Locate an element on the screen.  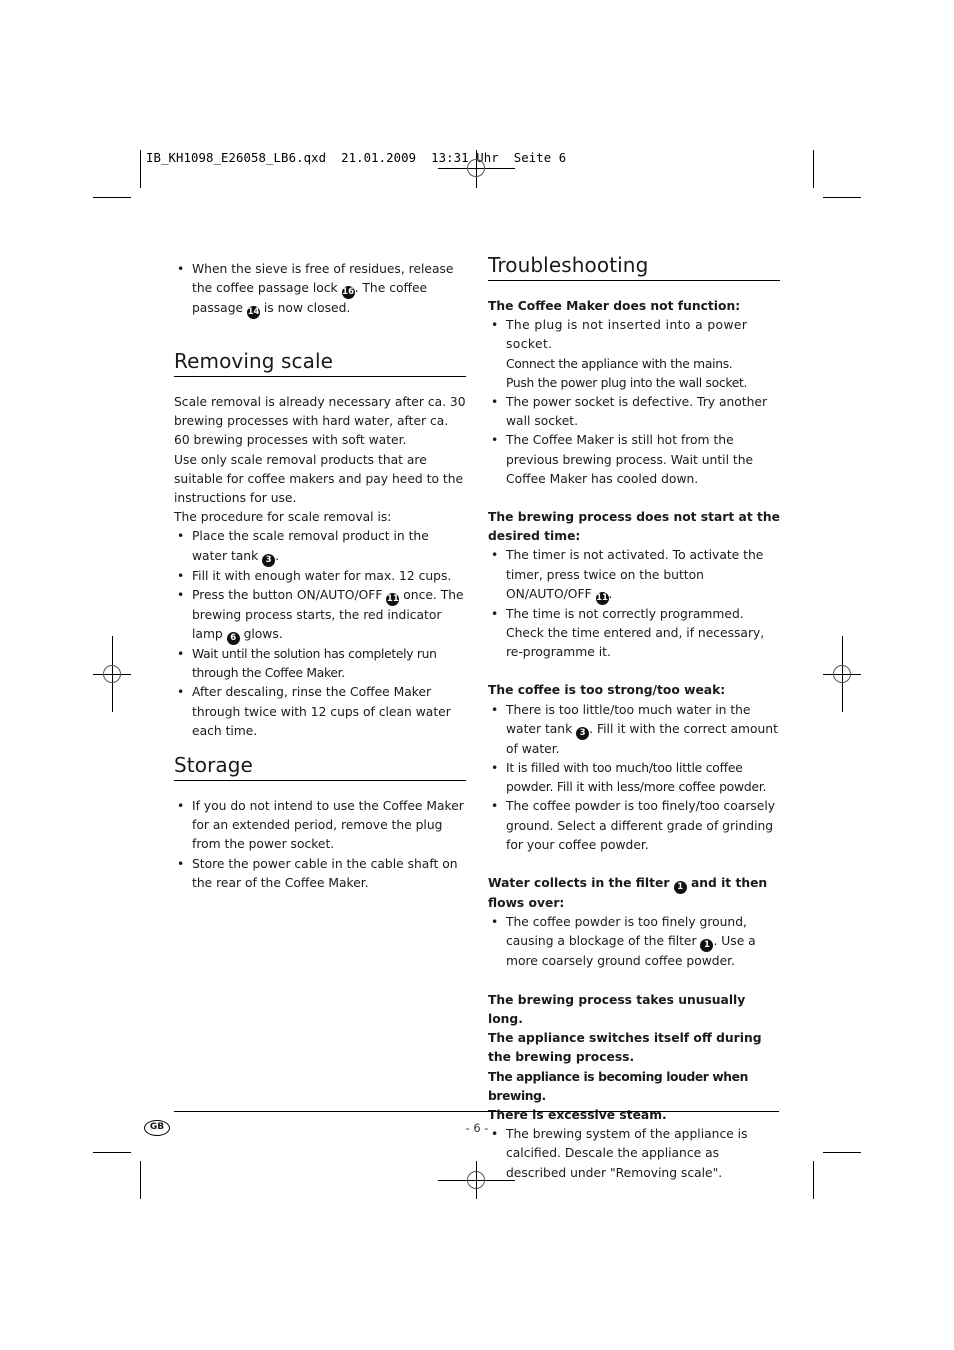
crop-mark-bottom-right-h is located at coordinates (842, 1152).